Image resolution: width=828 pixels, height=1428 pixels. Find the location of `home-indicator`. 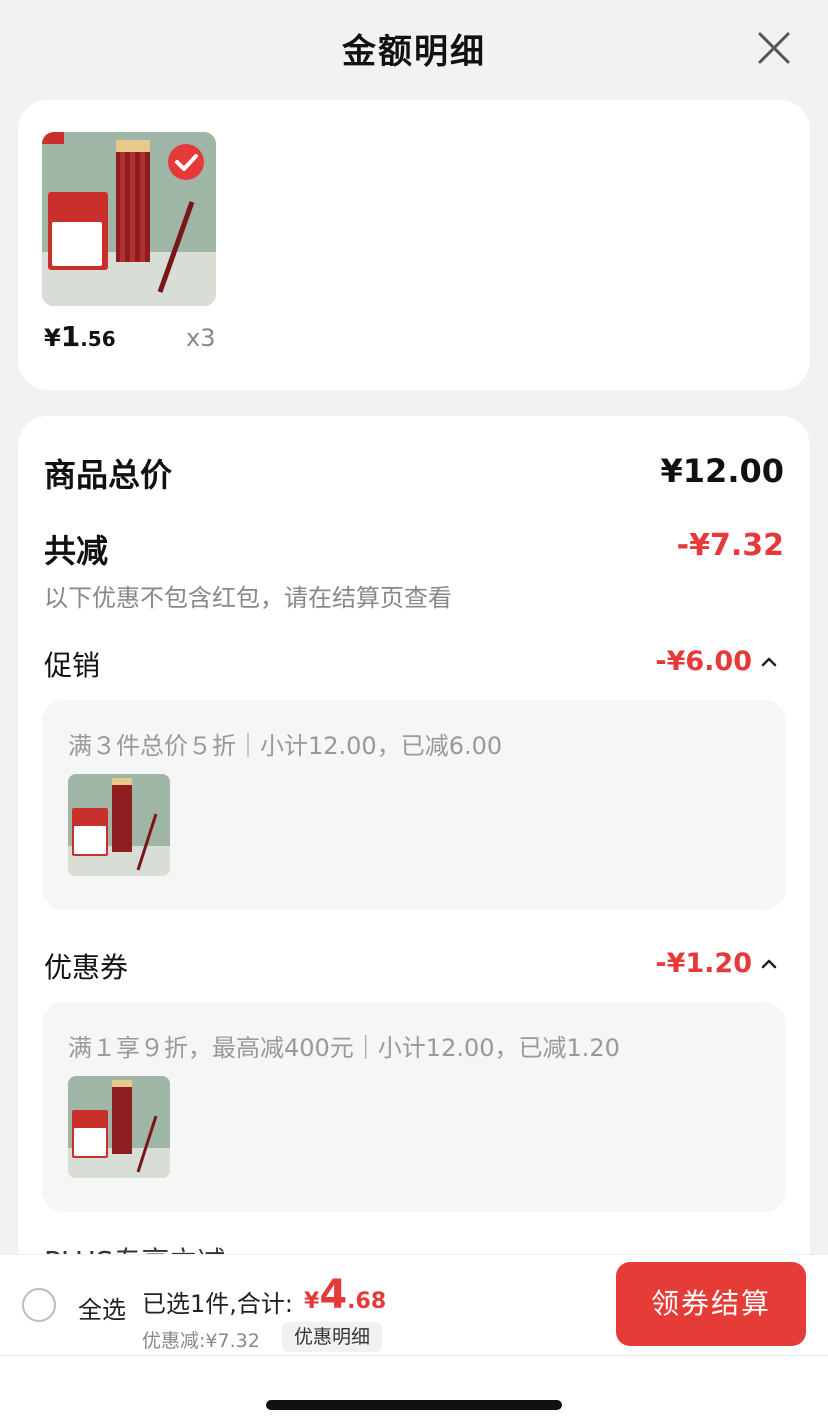

home-indicator is located at coordinates (414, 1405).